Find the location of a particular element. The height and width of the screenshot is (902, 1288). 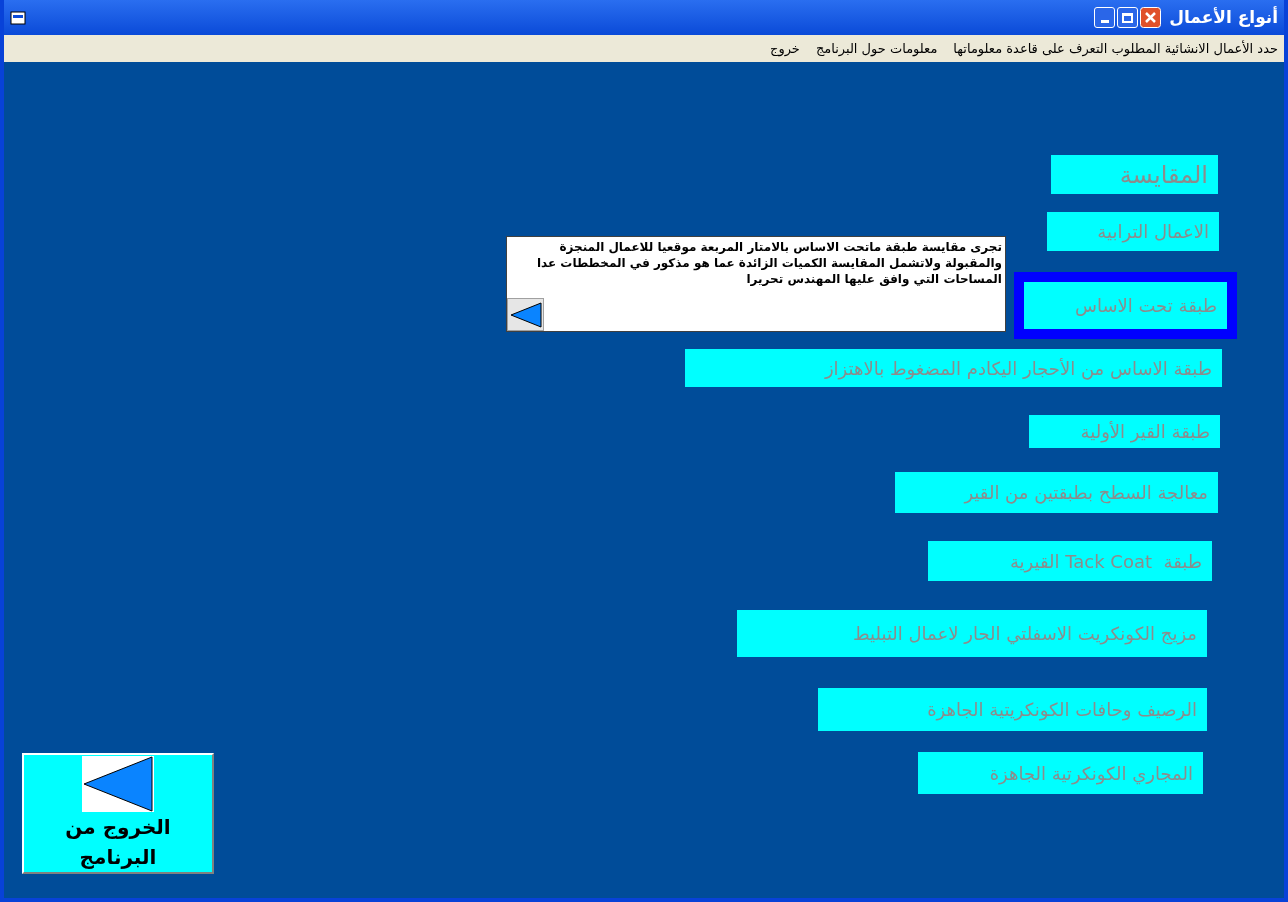

work-type-button: مزيج الكونكريت الاسفلتي الحار لاعمال التبليط is located at coordinates (972, 633).